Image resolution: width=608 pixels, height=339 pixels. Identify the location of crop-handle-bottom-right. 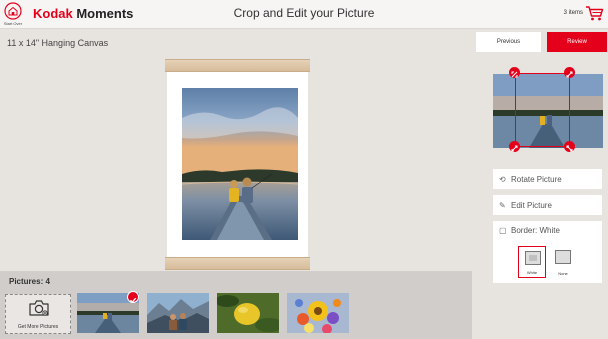
(569, 146).